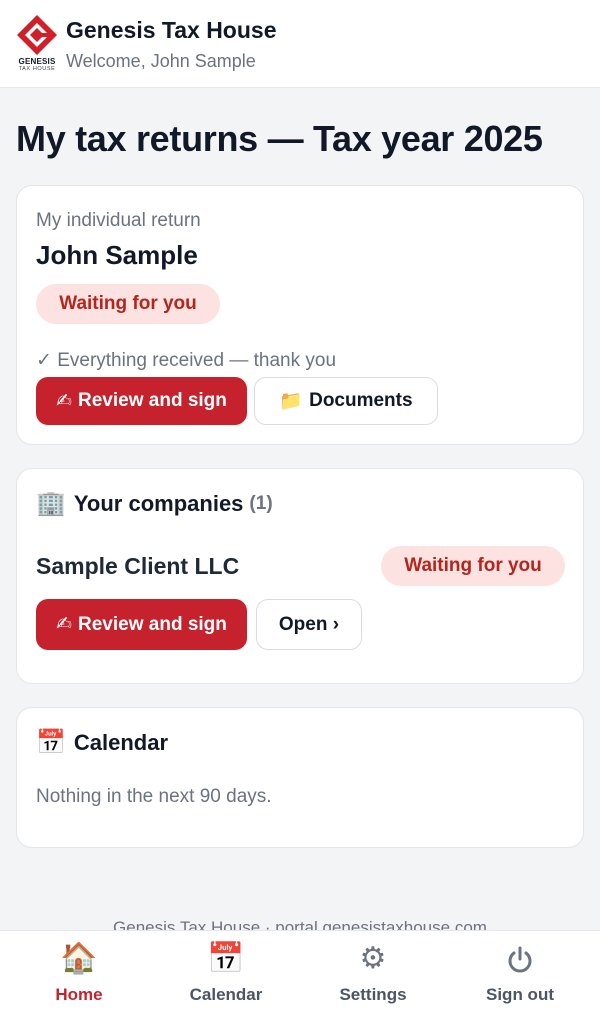  Describe the element at coordinates (373, 978) in the screenshot. I see `nav-settings: ⚙ Settings` at that location.